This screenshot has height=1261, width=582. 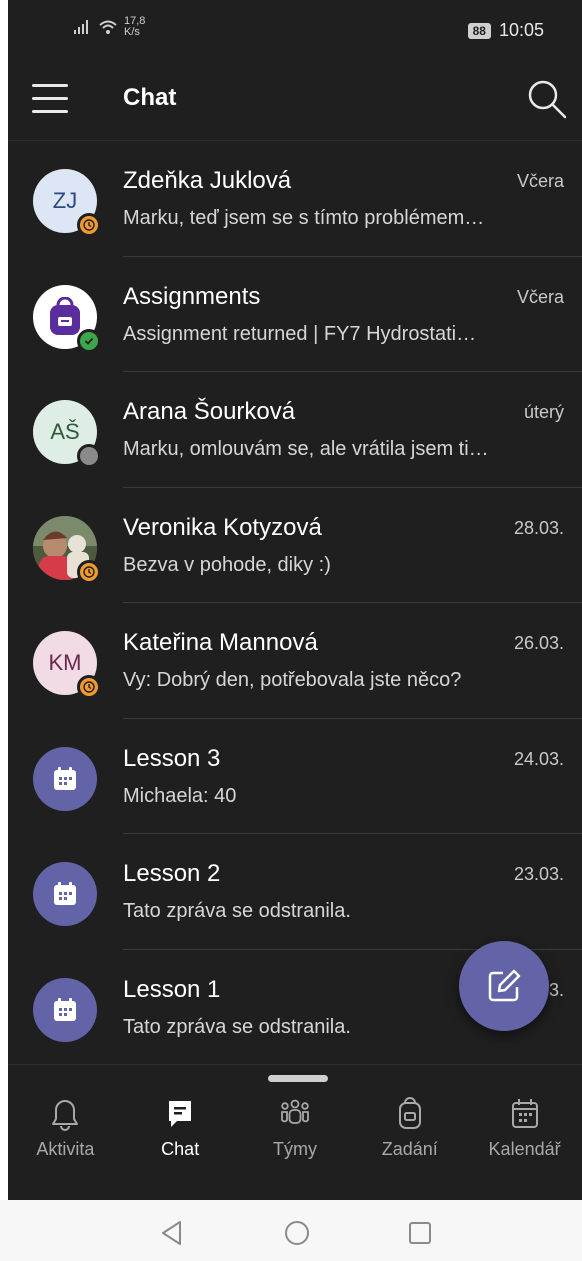 I want to click on clock: 10:05, so click(x=521, y=30).